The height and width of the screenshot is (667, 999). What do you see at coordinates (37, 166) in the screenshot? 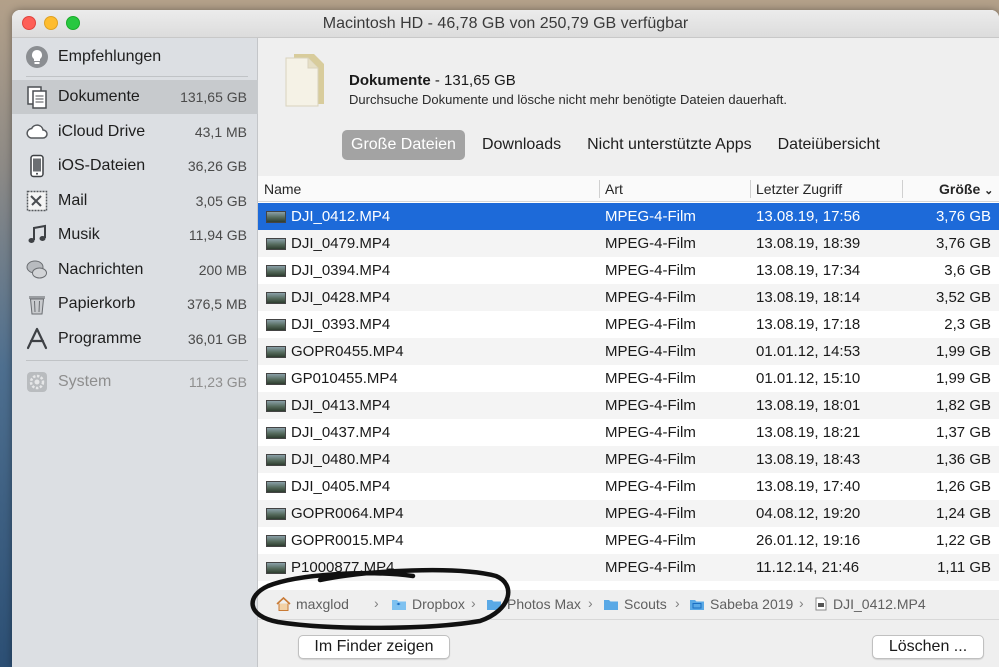
I see `iphone-icon` at bounding box center [37, 166].